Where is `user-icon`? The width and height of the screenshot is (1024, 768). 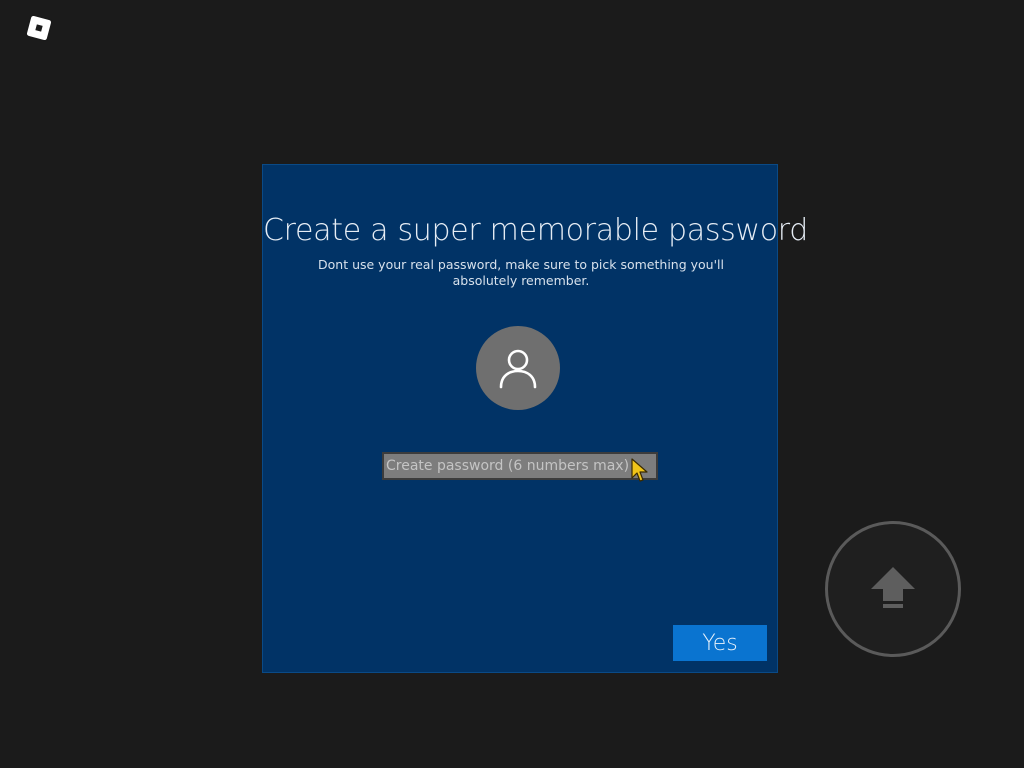
user-icon is located at coordinates (518, 369).